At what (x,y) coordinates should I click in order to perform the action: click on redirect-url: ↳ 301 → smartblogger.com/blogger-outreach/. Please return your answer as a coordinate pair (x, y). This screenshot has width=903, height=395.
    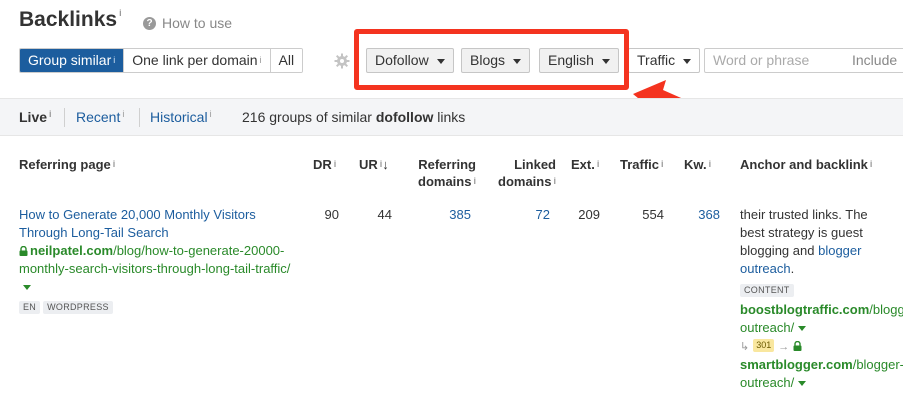
    Looking at the image, I should click on (821, 364).